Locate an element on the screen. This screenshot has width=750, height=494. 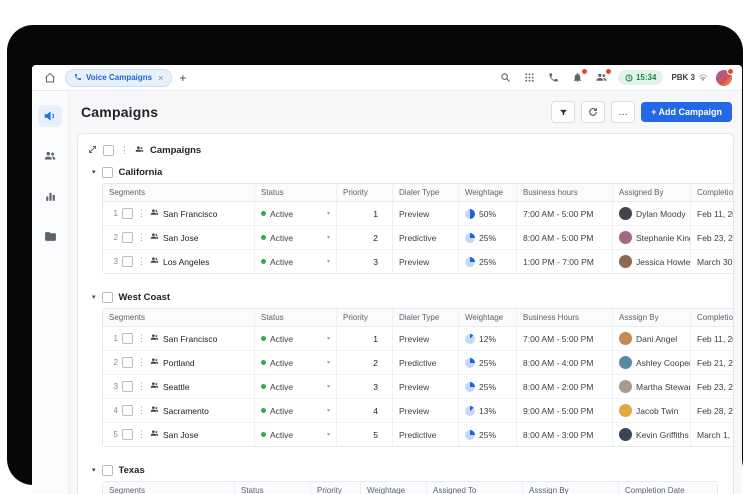
column-header: Assigned To is located at coordinates (475, 488).